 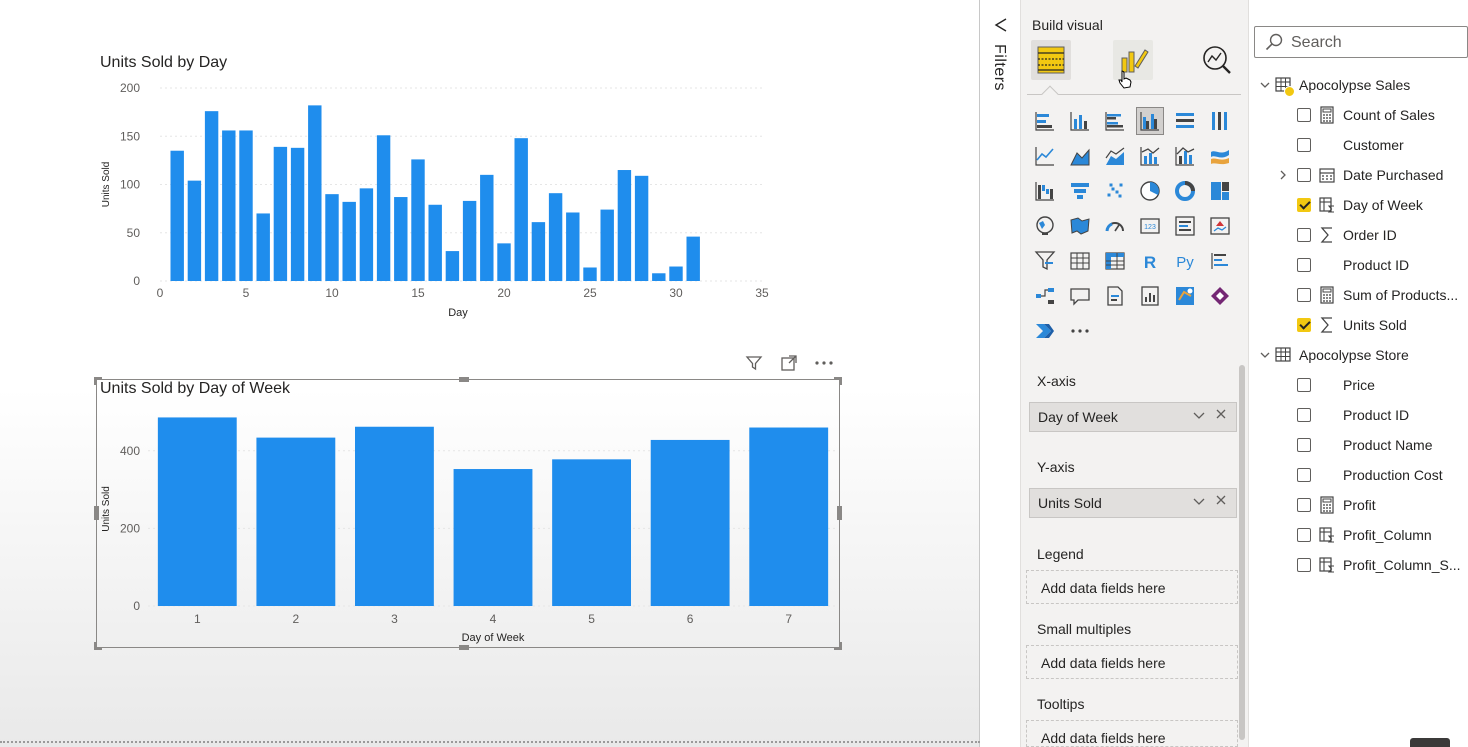 What do you see at coordinates (1132, 662) in the screenshot?
I see `small-multiples-drop-zone: Add data fields here` at bounding box center [1132, 662].